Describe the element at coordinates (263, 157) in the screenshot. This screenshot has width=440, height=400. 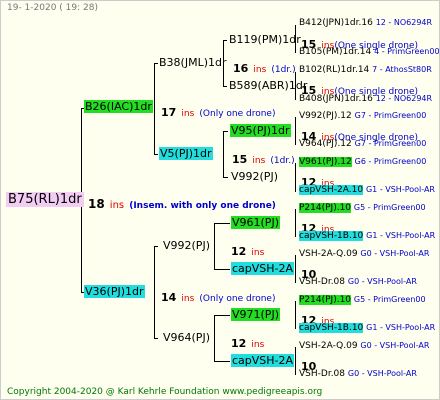
I see `upper-b-insem: 15 ins (1dr.)` at that location.